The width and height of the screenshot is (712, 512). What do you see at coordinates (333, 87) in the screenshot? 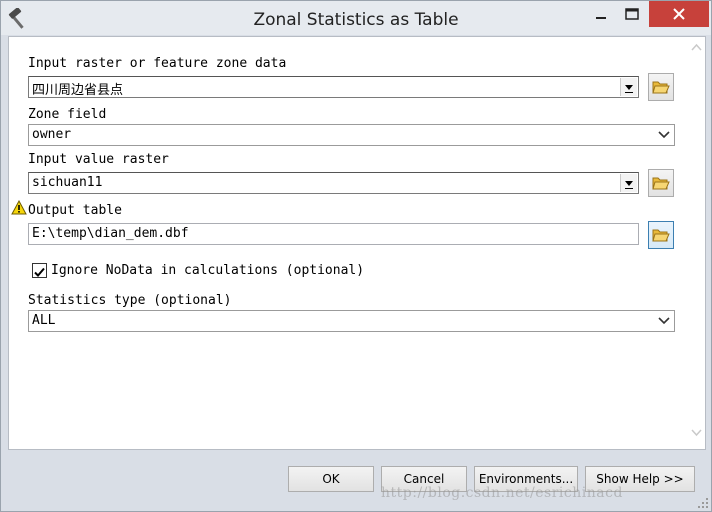
I see `input-zone-combo: 四川周边省县点` at bounding box center [333, 87].